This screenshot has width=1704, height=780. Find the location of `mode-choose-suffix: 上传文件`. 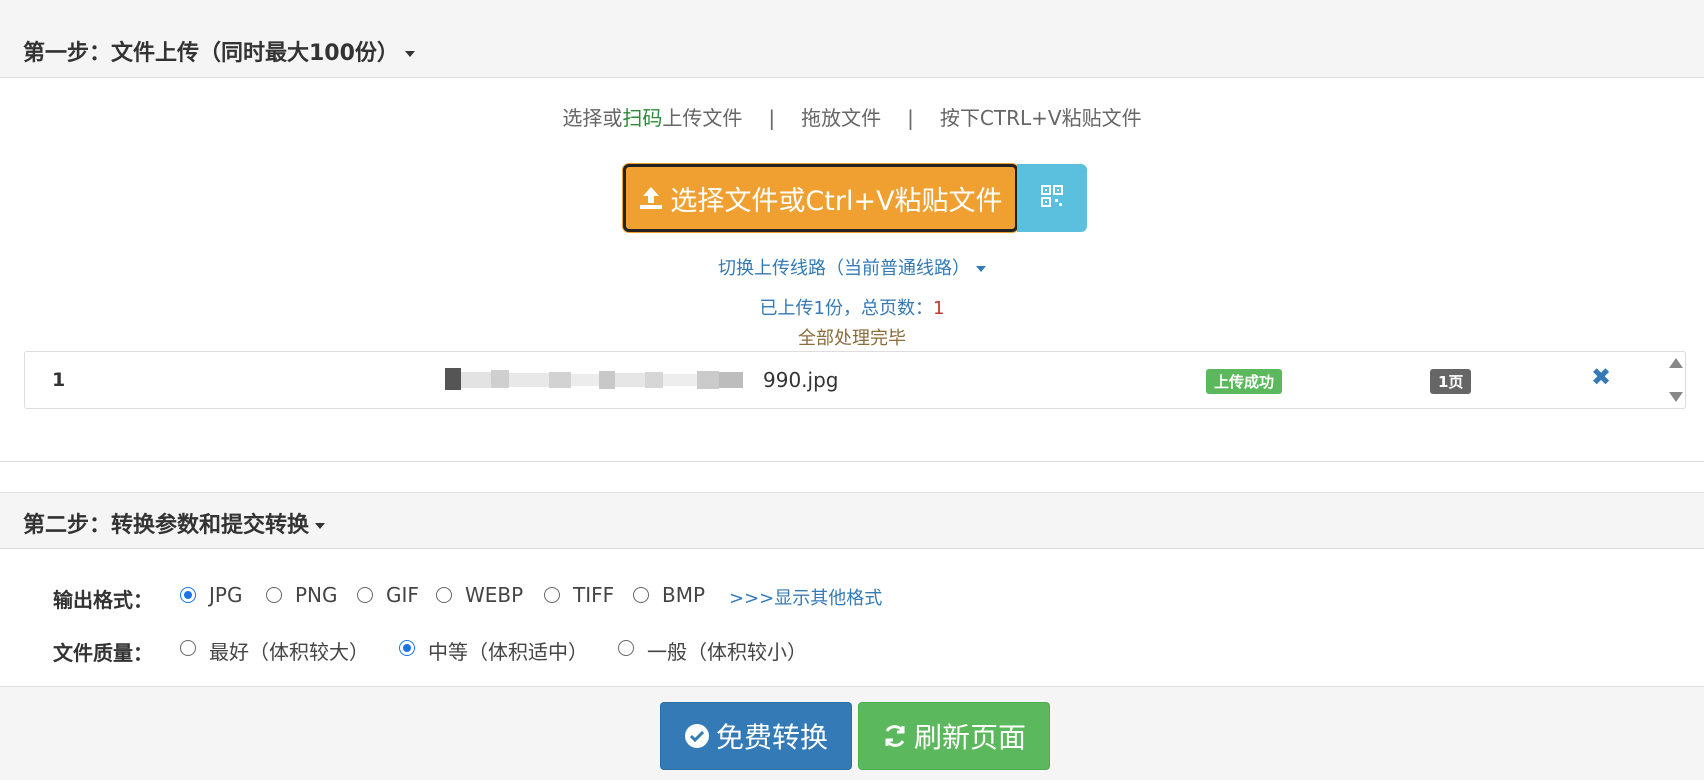

mode-choose-suffix: 上传文件 is located at coordinates (702, 118).